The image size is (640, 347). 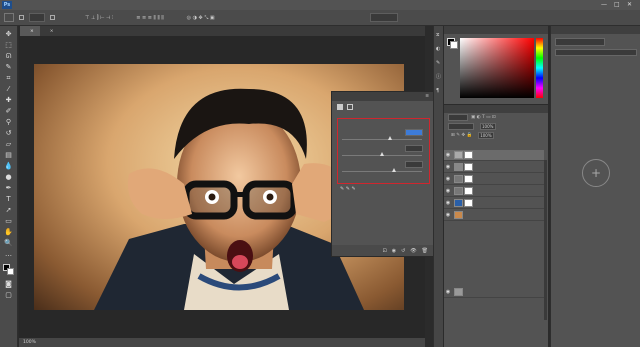 What do you see at coordinates (8, 78) in the screenshot?
I see `crop-tool-icon: ⌗` at bounding box center [8, 78].